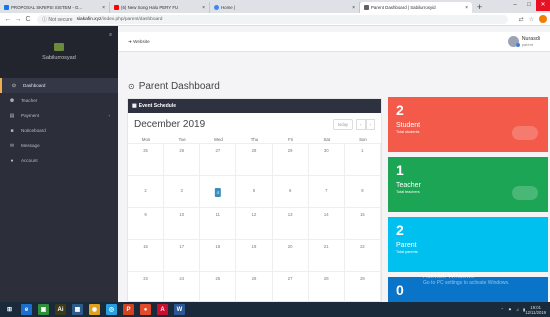  I want to click on profile-avatar, so click(543, 19).